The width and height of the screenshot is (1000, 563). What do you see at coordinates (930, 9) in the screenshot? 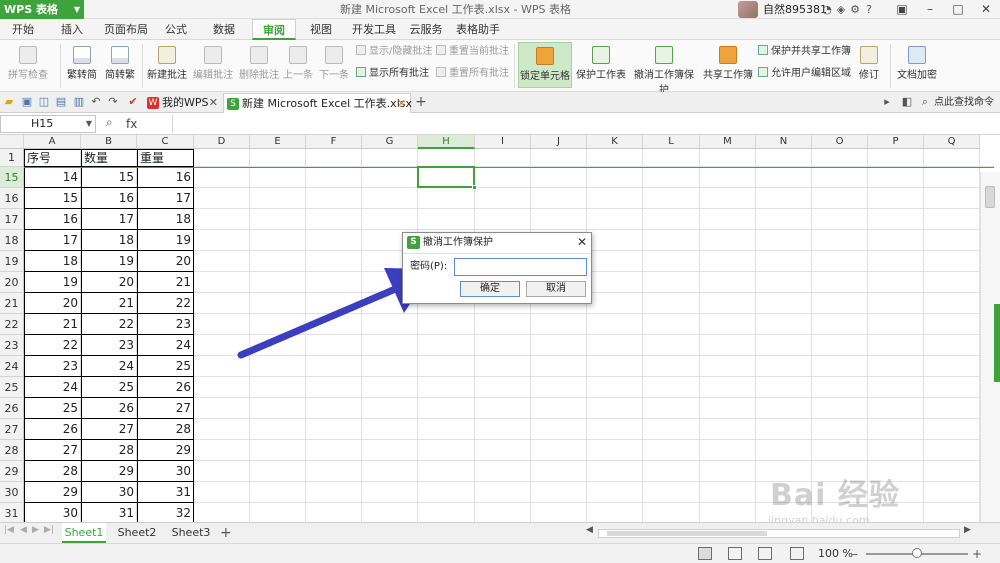
I see `minimize-icon: –` at bounding box center [930, 9].